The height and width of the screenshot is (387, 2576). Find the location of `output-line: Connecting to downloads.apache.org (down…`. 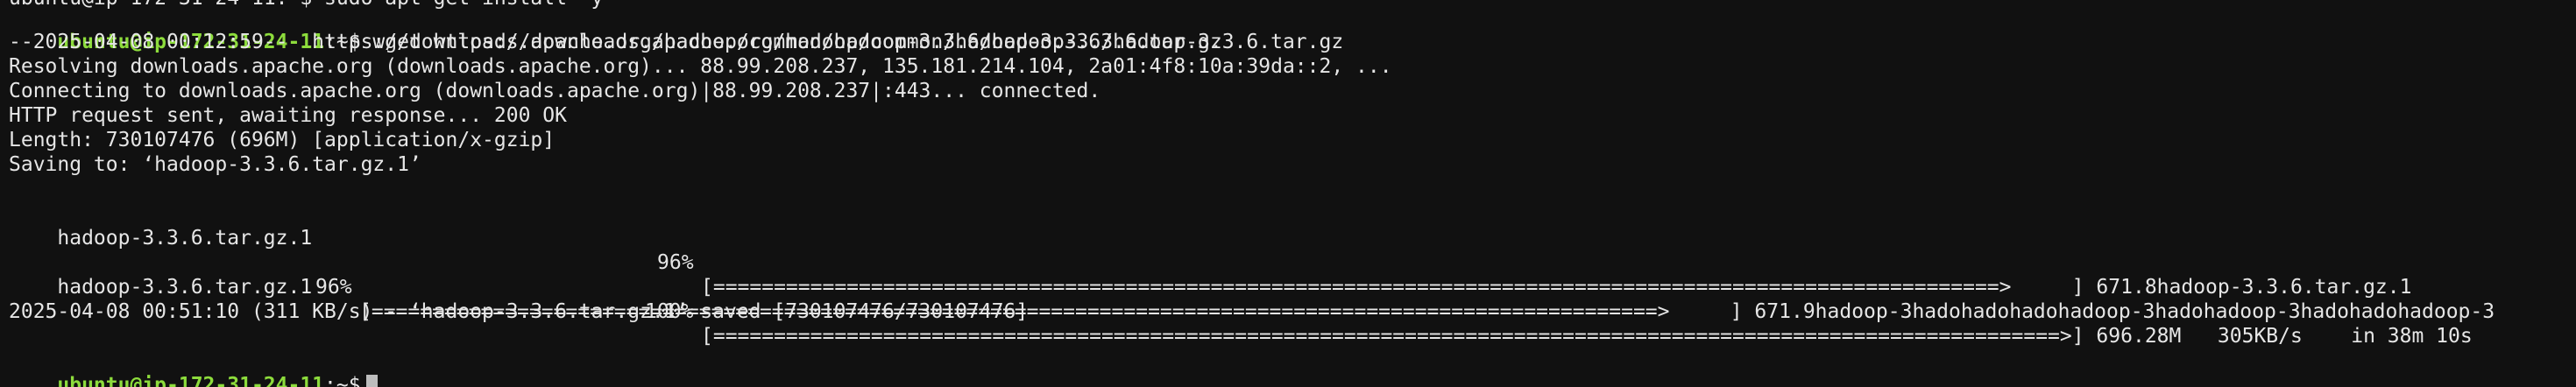

output-line: Connecting to downloads.apache.org (down… is located at coordinates (555, 91).